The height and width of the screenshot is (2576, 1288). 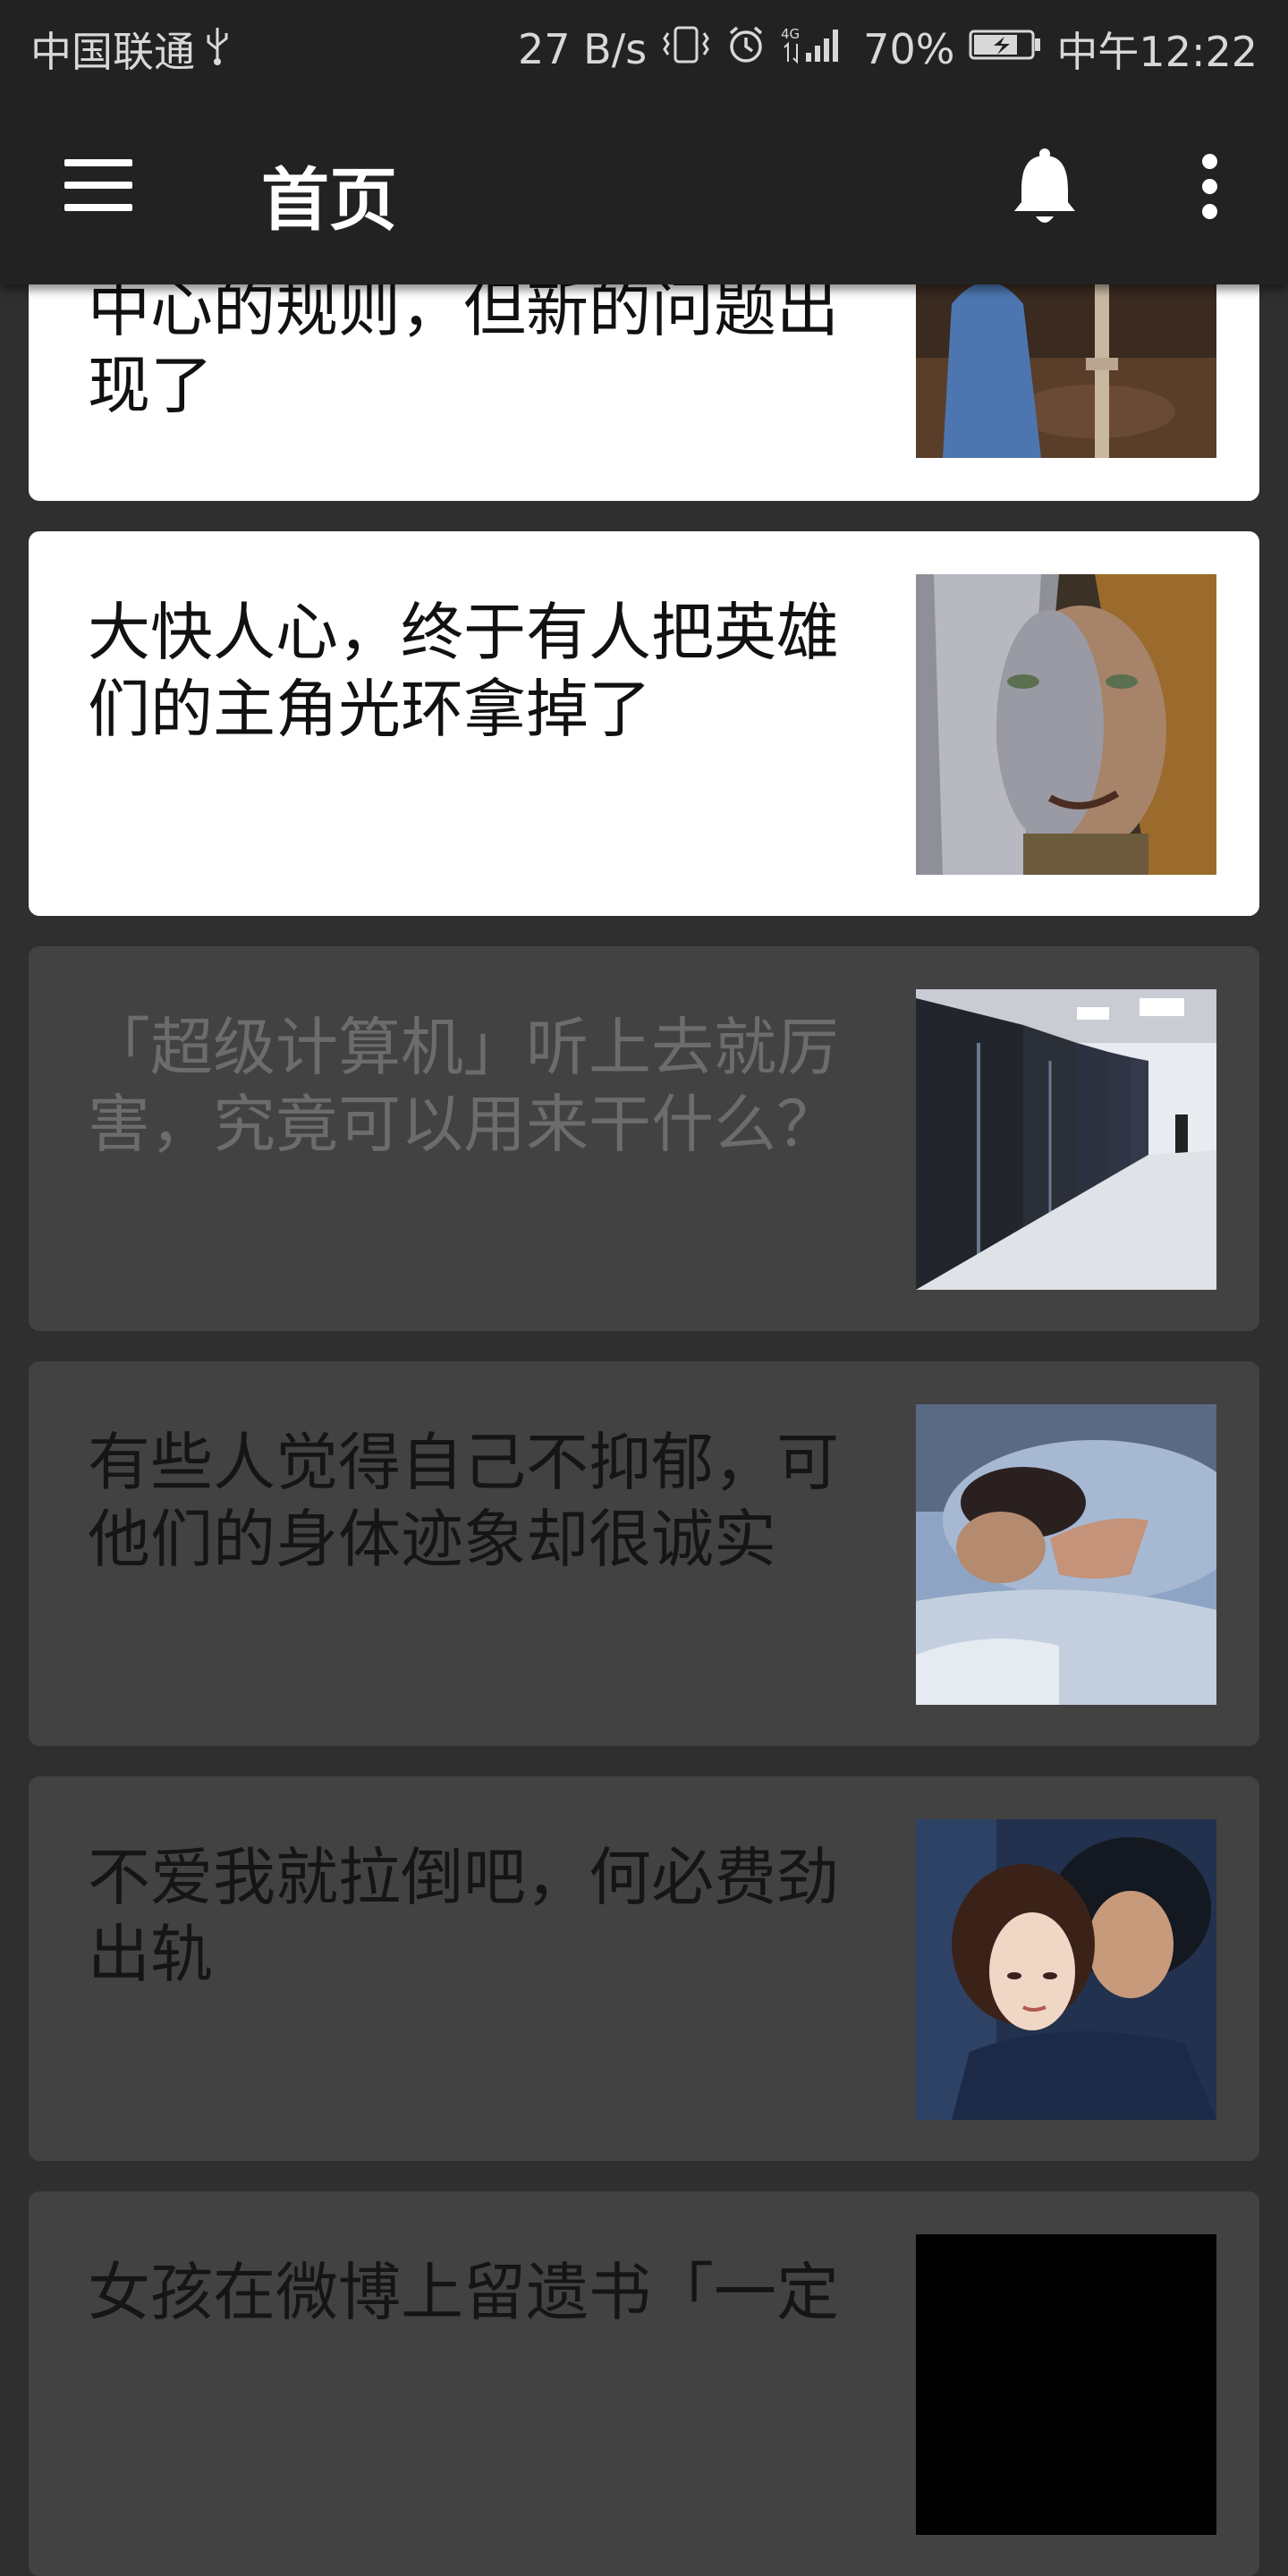 What do you see at coordinates (644, 186) in the screenshot?
I see `app-bar: 首页` at bounding box center [644, 186].